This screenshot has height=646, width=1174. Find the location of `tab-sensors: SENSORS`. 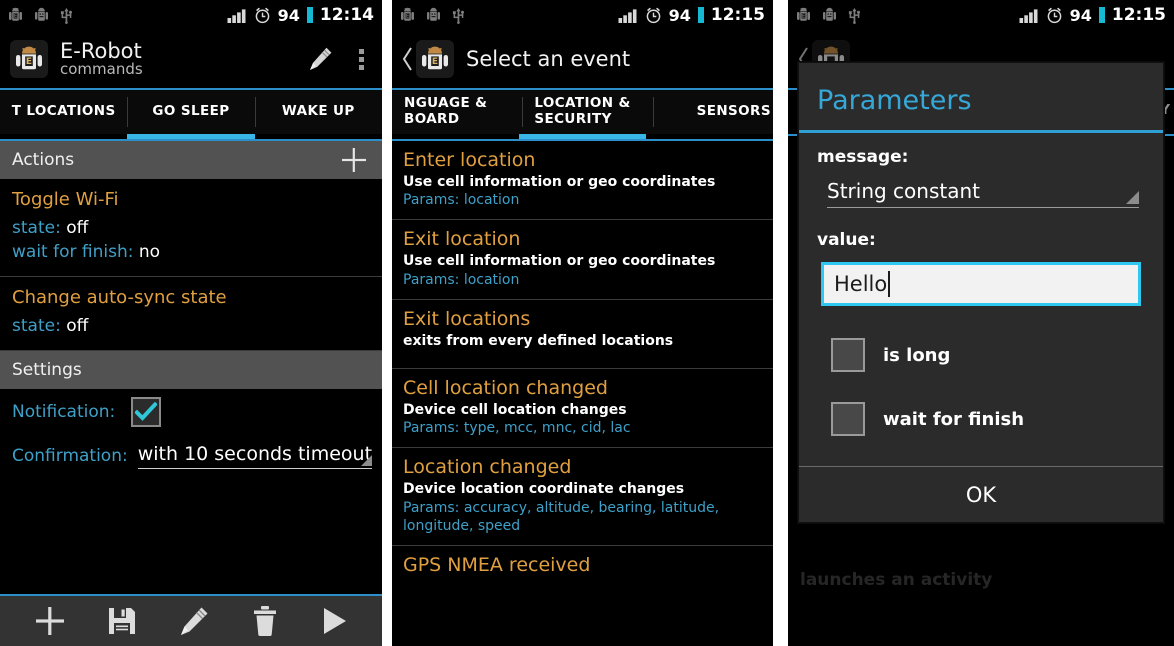

tab-sensors: SENSORS is located at coordinates (712, 112).